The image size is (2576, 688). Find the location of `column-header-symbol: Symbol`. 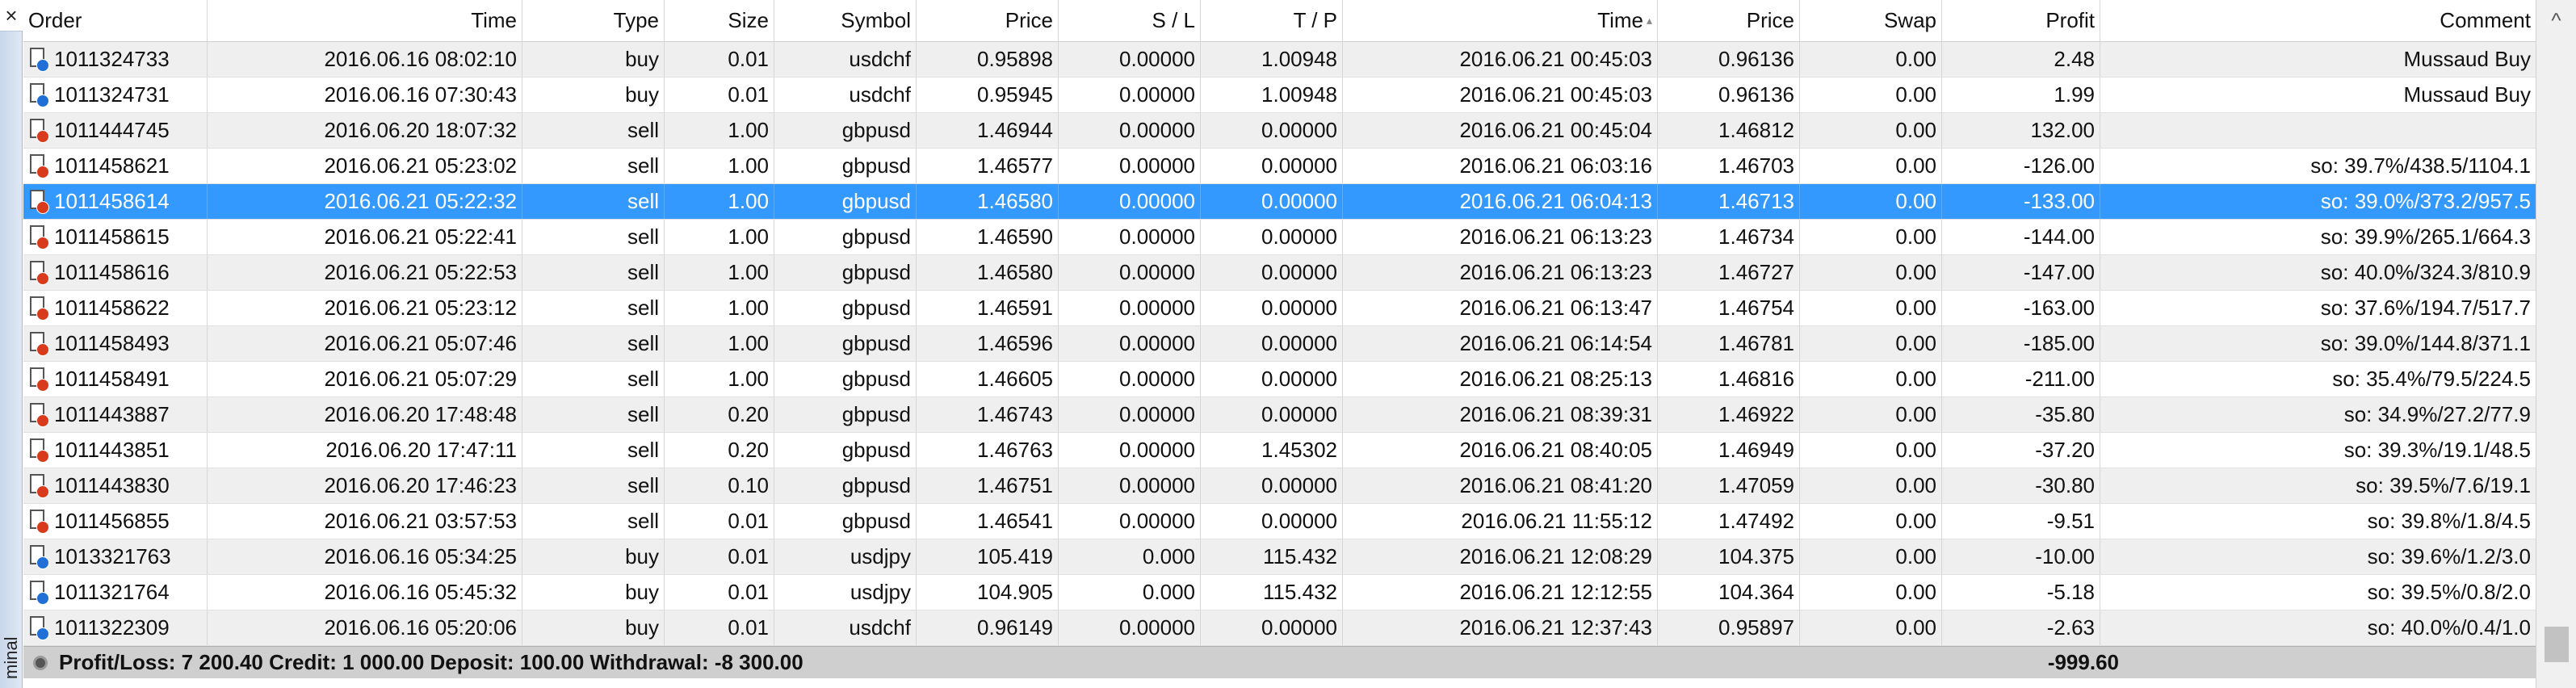

column-header-symbol: Symbol is located at coordinates (845, 20).